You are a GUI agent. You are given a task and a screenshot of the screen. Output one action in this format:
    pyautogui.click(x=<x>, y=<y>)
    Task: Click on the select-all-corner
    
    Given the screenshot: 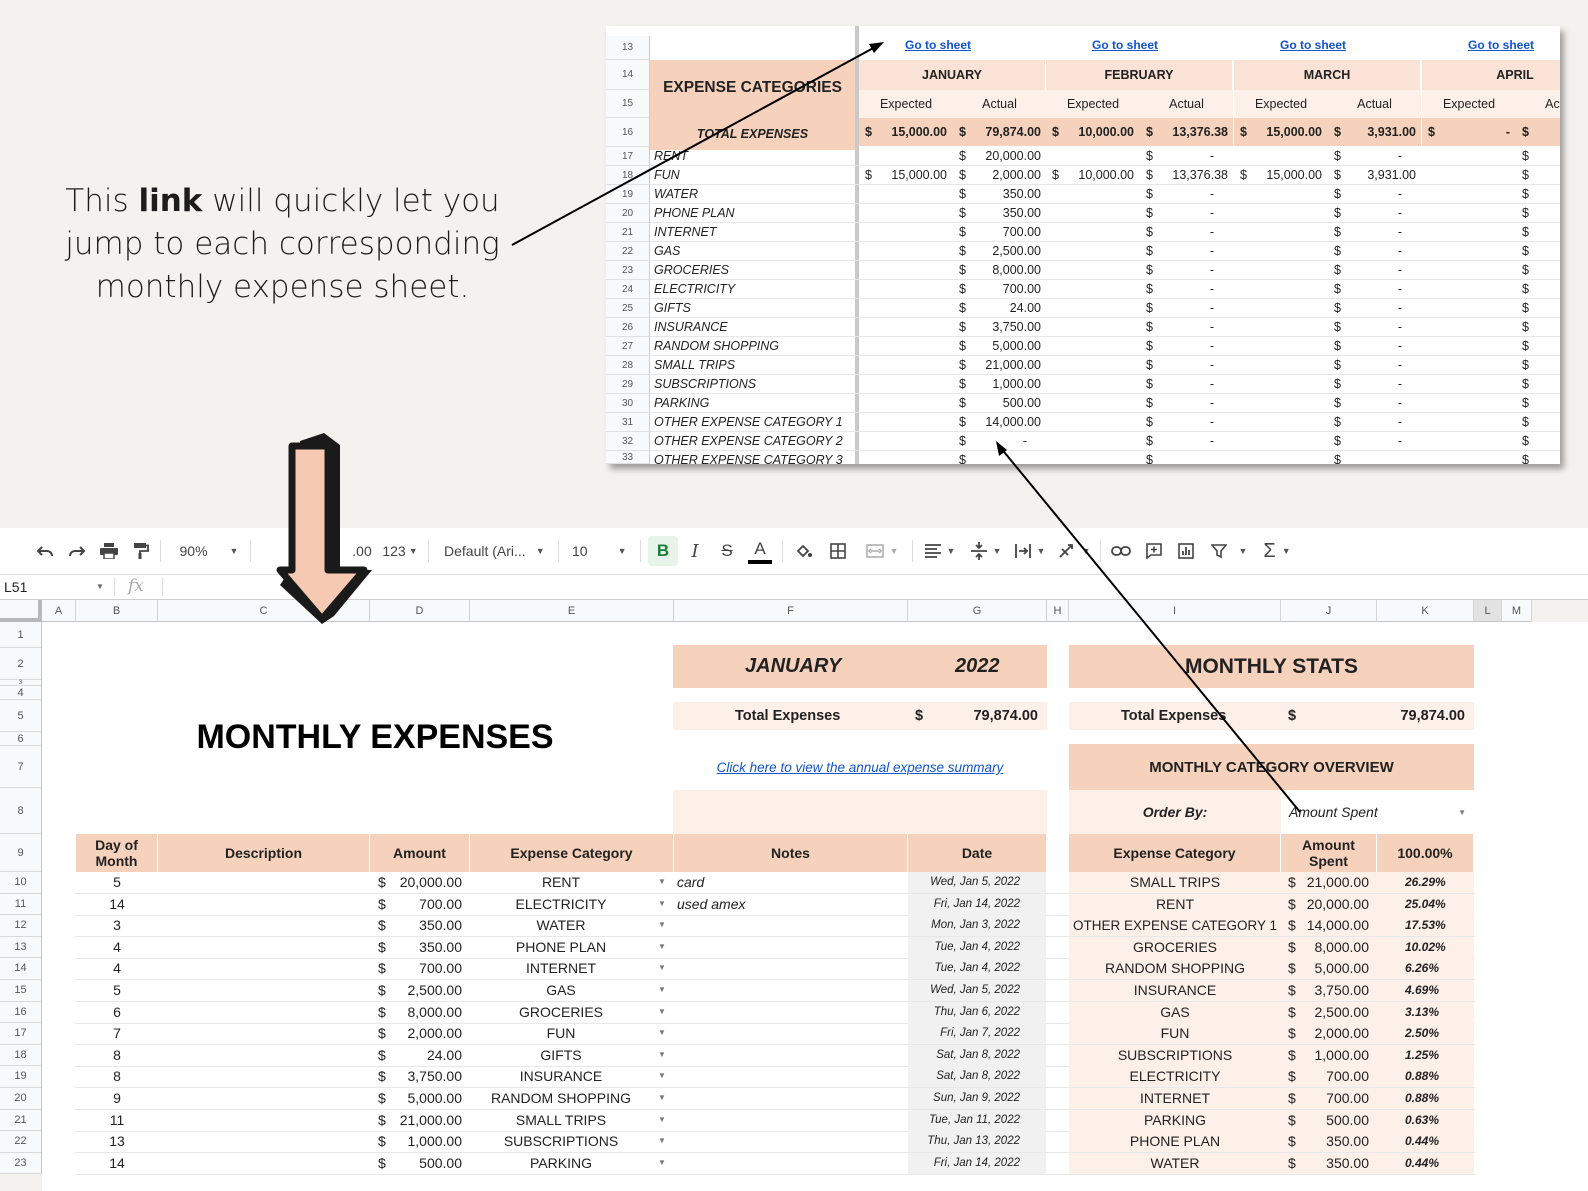 What is the action you would take?
    pyautogui.click(x=21, y=611)
    